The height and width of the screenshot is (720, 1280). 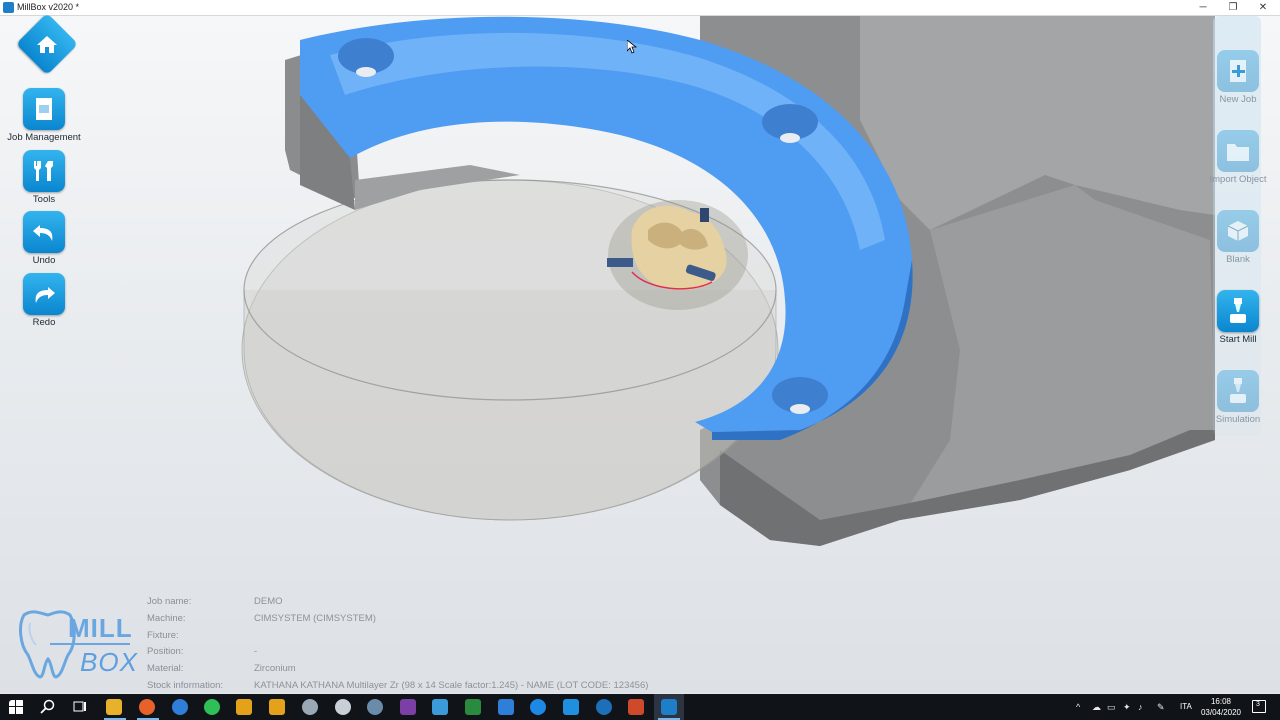 What do you see at coordinates (100, 628) in the screenshot?
I see `logo-text-mill: MILL` at bounding box center [100, 628].